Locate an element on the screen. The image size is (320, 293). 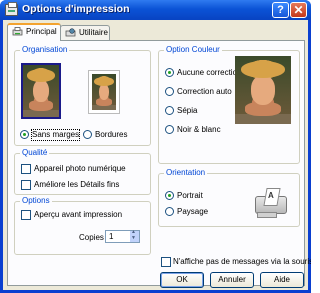
copies-label: Copies is located at coordinates (91, 237).